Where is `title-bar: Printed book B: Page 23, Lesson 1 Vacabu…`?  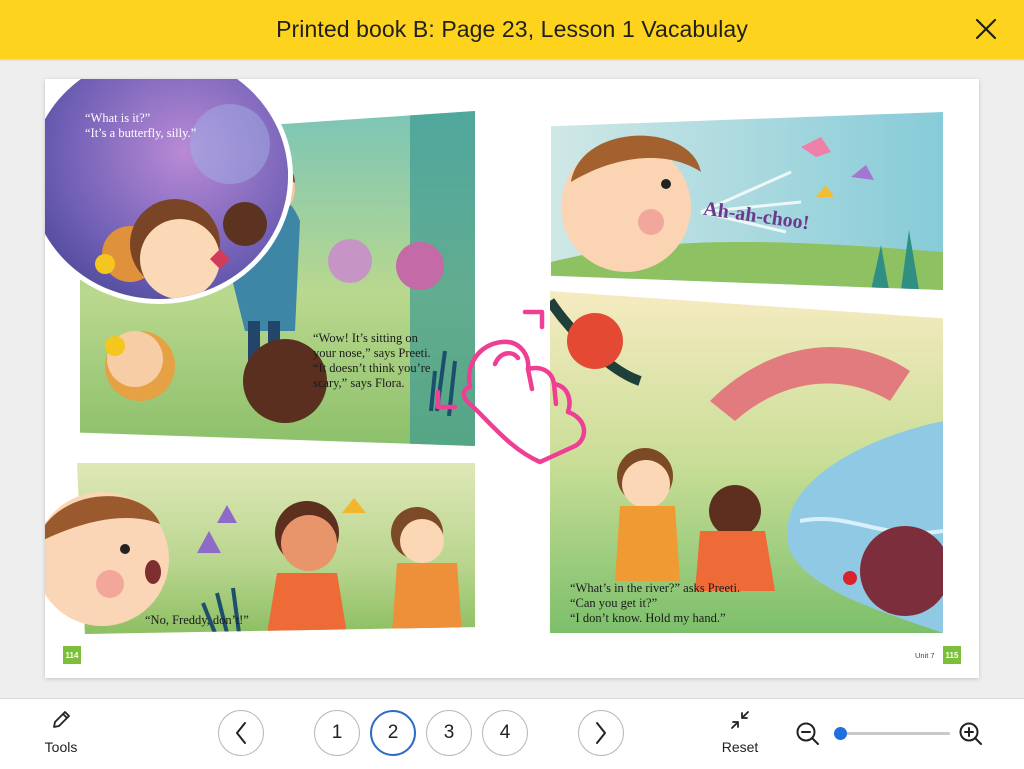 title-bar: Printed book B: Page 23, Lesson 1 Vacabu… is located at coordinates (512, 29).